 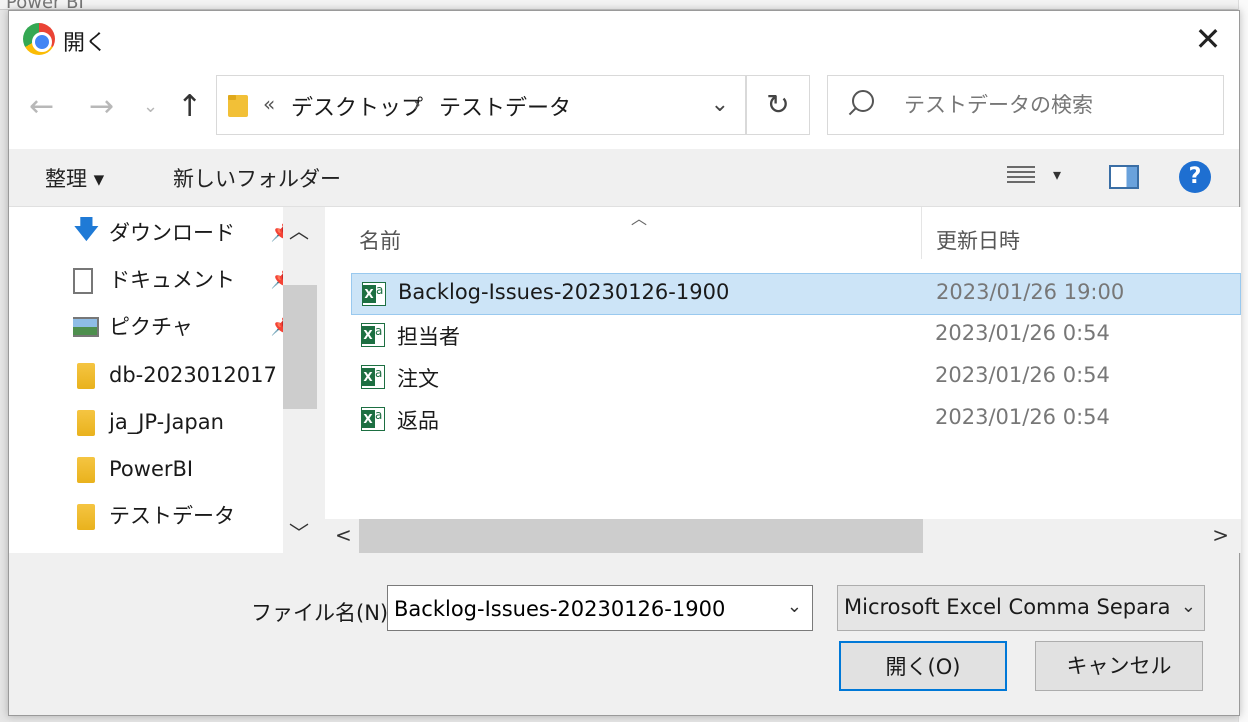 I want to click on sidebar-item-label: ピクチャ, so click(x=151, y=327).